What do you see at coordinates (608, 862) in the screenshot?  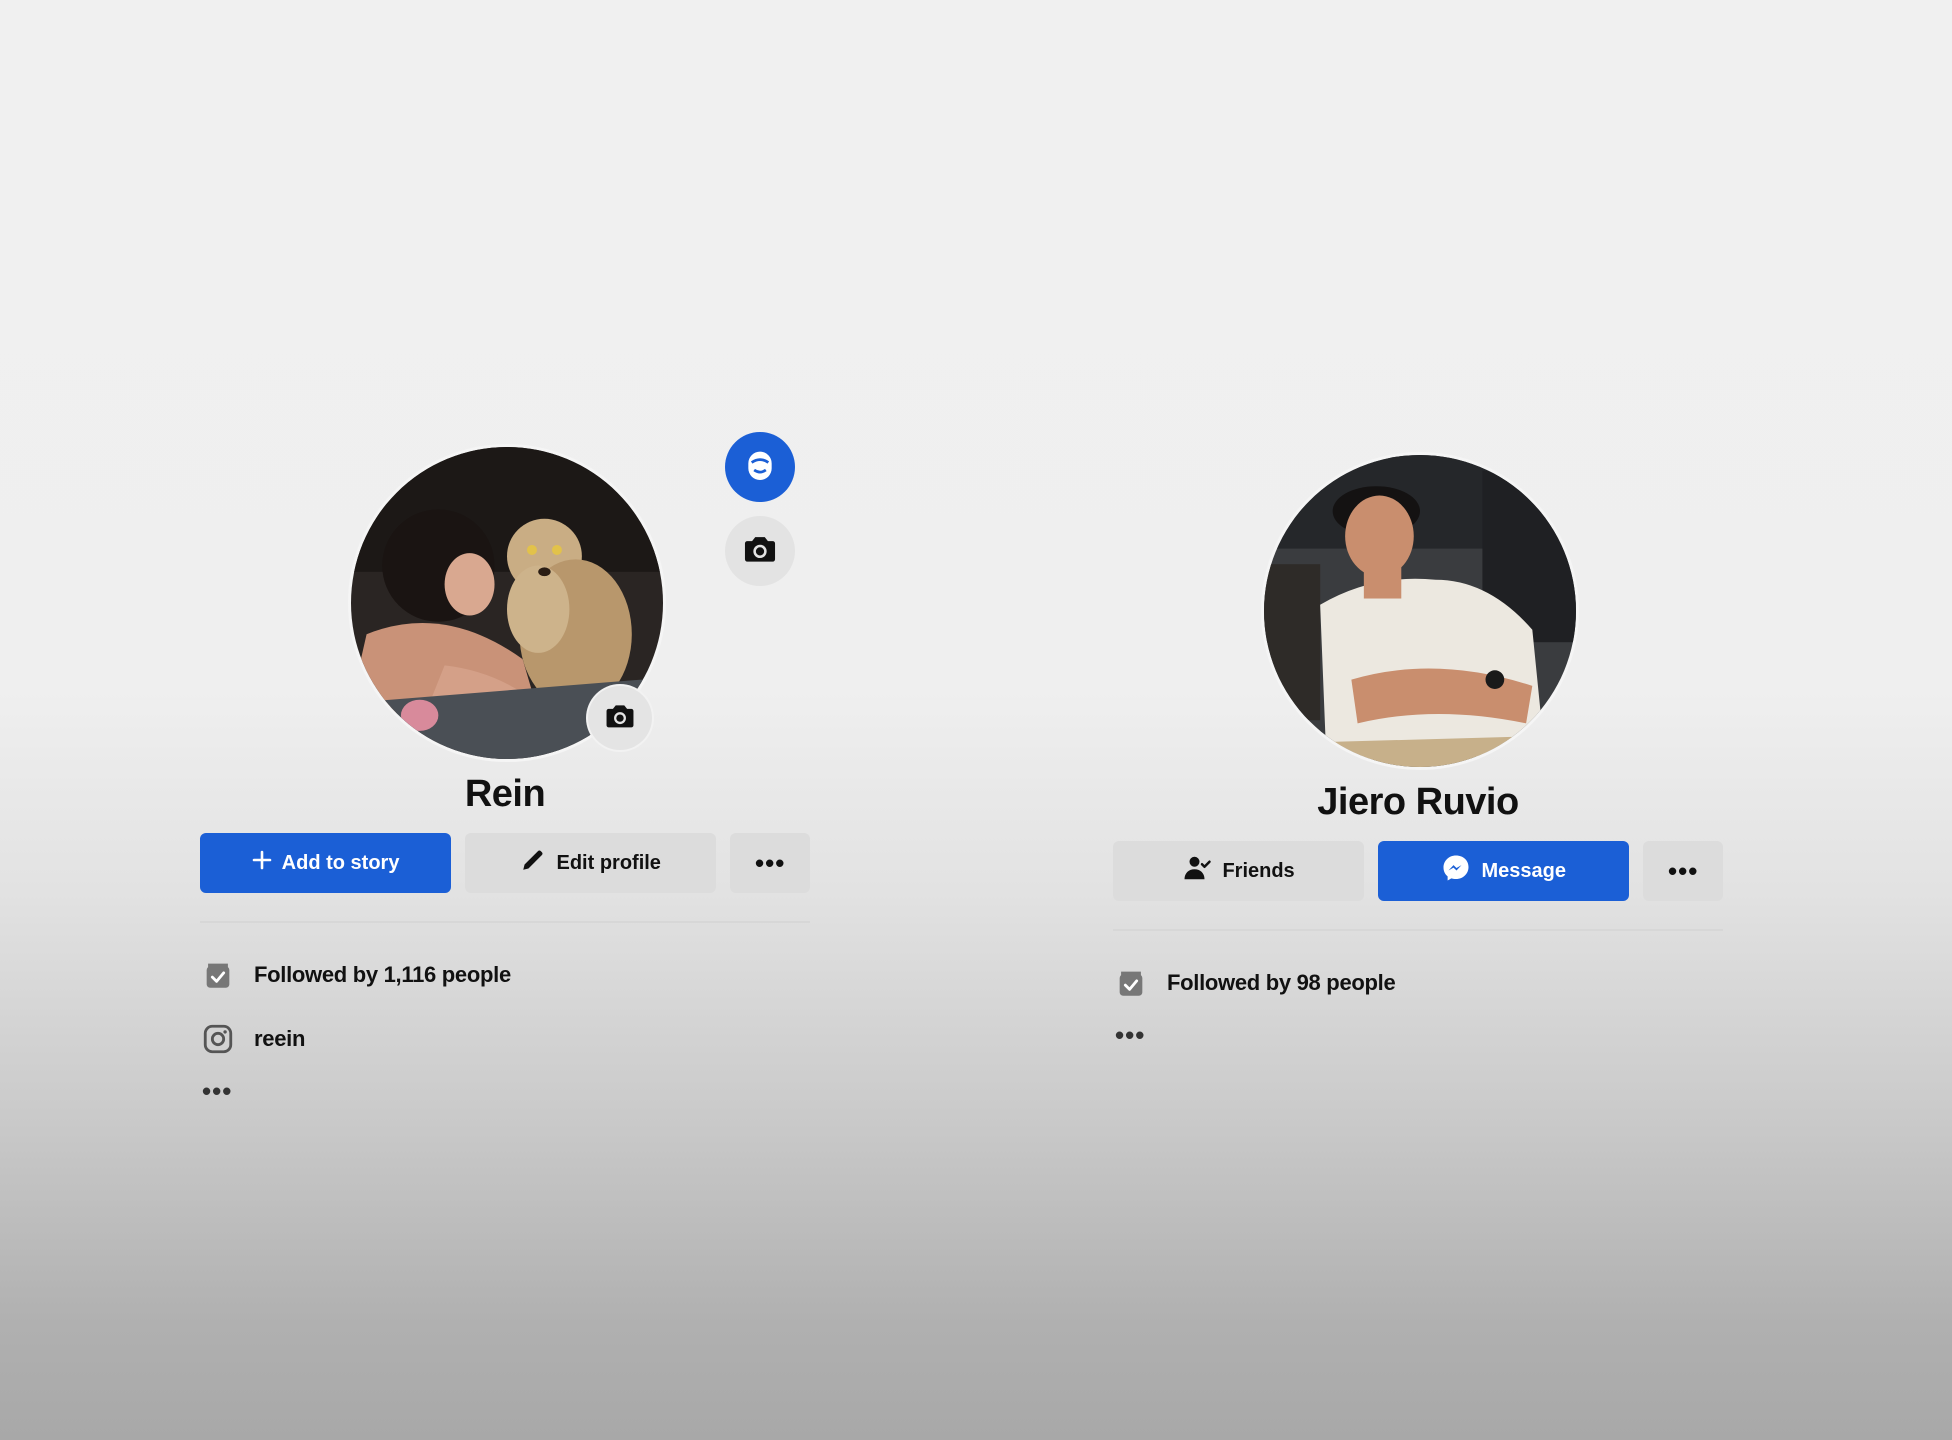 I see `edit-profile-label: Edit profile` at bounding box center [608, 862].